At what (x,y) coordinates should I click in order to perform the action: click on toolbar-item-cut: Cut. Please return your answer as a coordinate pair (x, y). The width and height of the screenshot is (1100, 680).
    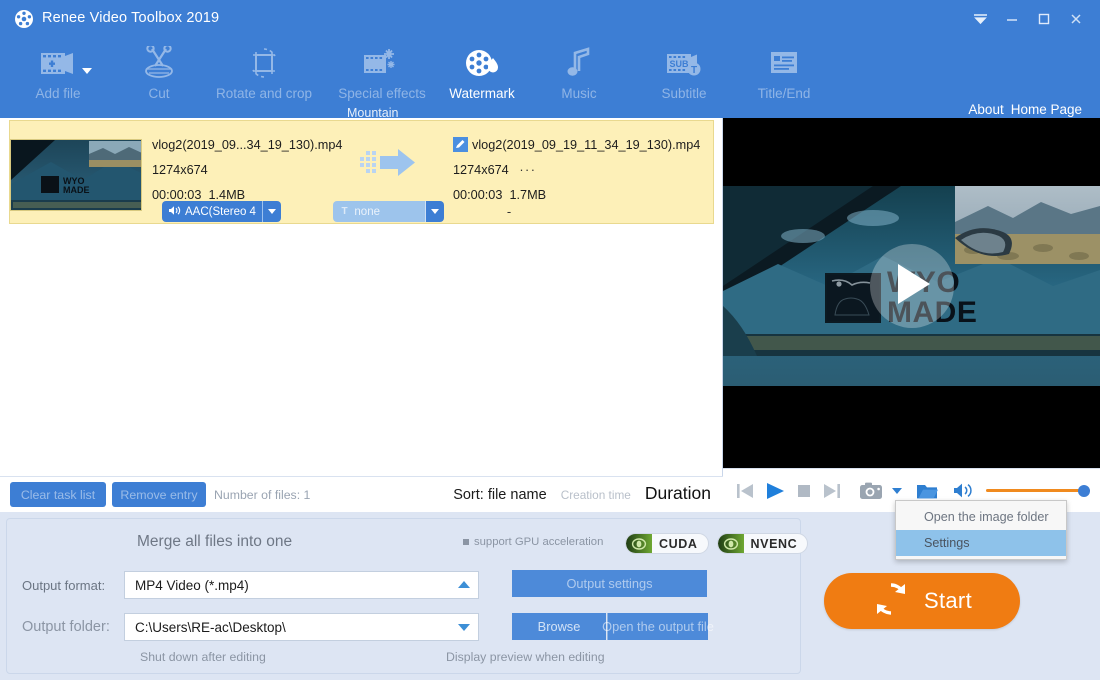
    Looking at the image, I should click on (159, 77).